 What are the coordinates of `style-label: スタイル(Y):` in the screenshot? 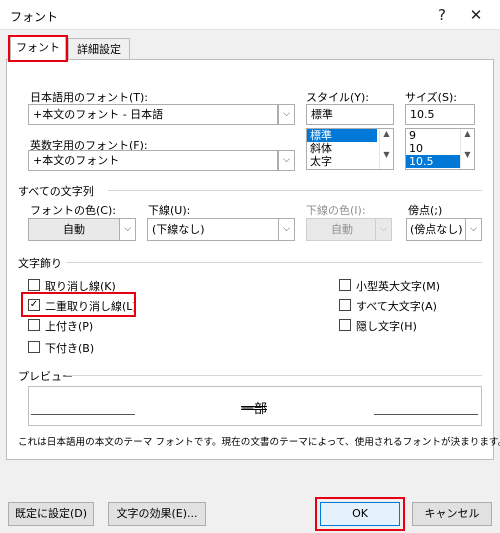 It's located at (338, 97).